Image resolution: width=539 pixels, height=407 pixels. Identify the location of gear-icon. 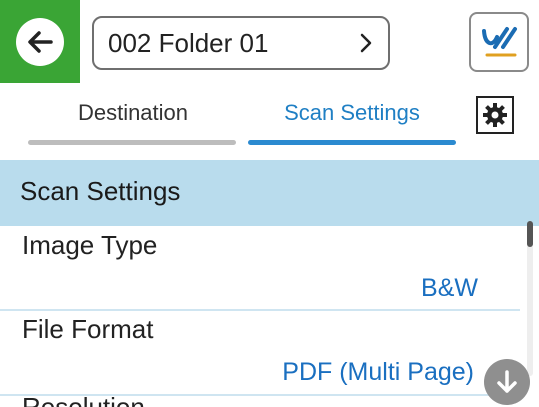
(495, 115).